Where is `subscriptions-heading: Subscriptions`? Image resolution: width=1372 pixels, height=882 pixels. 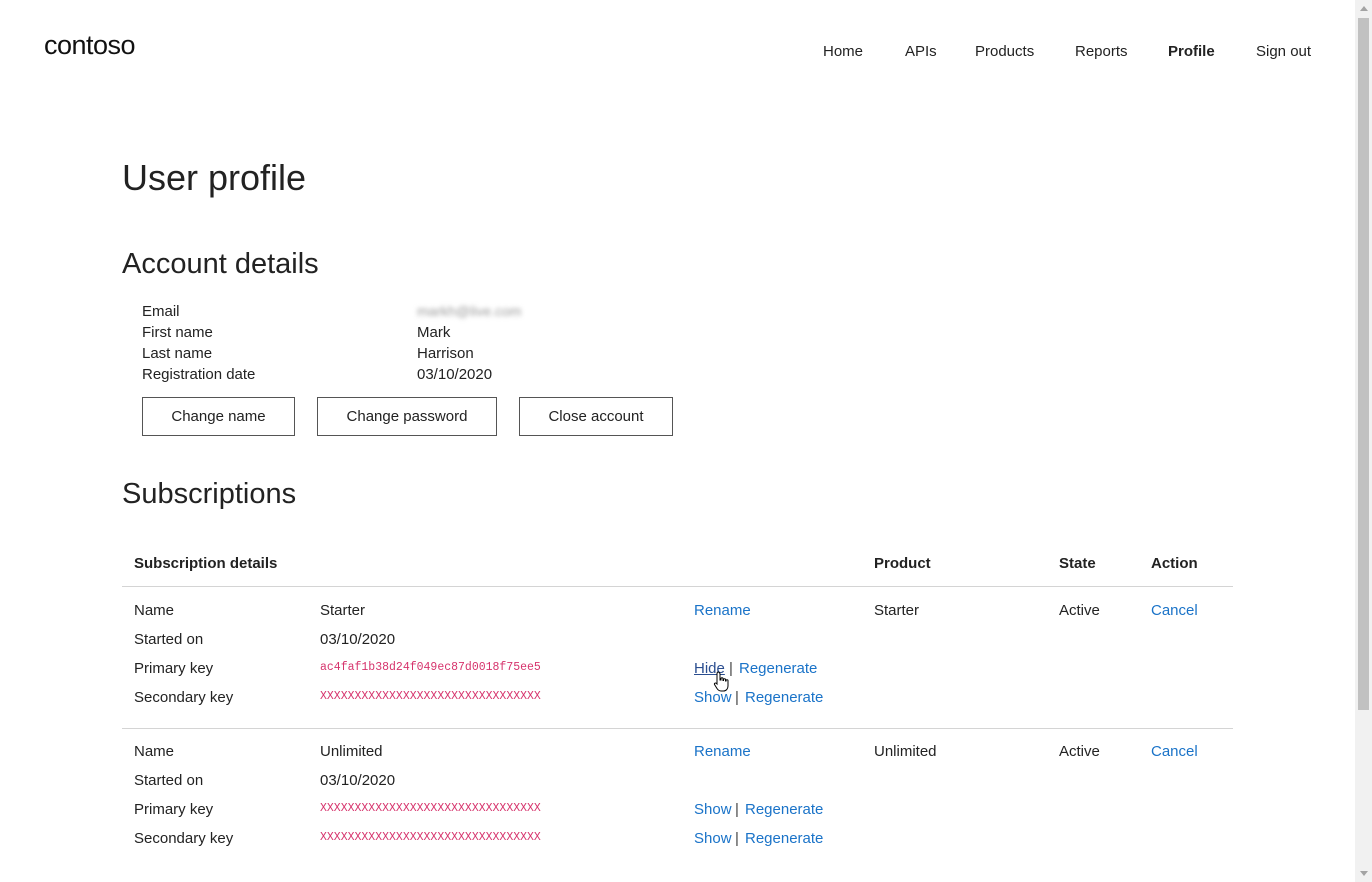 subscriptions-heading: Subscriptions is located at coordinates (209, 494).